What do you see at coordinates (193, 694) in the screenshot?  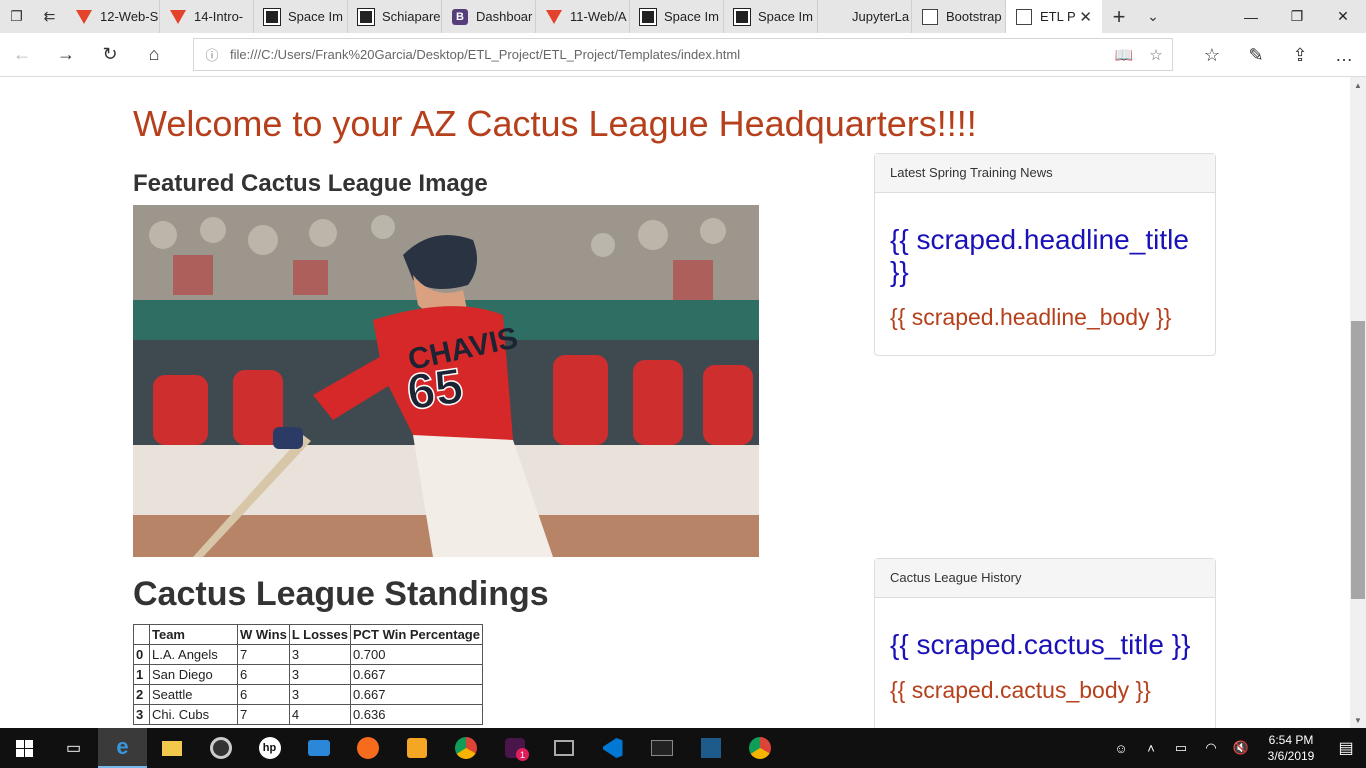 I see `team-cell: Seattle` at bounding box center [193, 694].